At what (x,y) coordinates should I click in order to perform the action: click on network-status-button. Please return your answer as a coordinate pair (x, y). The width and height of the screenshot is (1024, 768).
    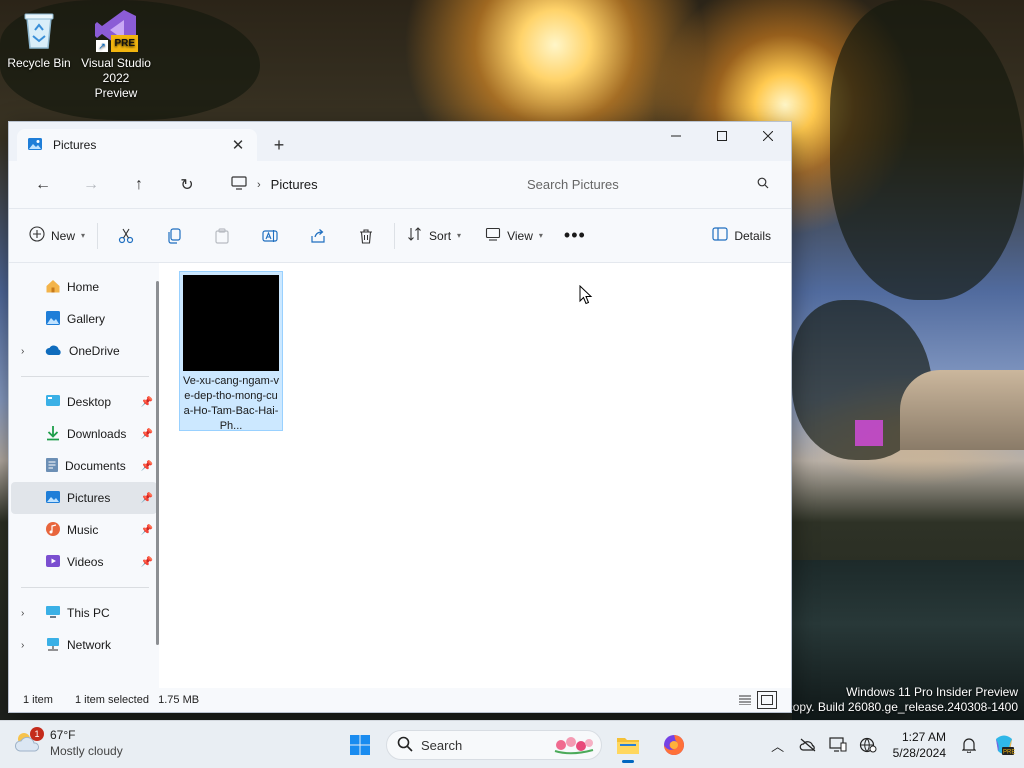
    Looking at the image, I should click on (808, 745).